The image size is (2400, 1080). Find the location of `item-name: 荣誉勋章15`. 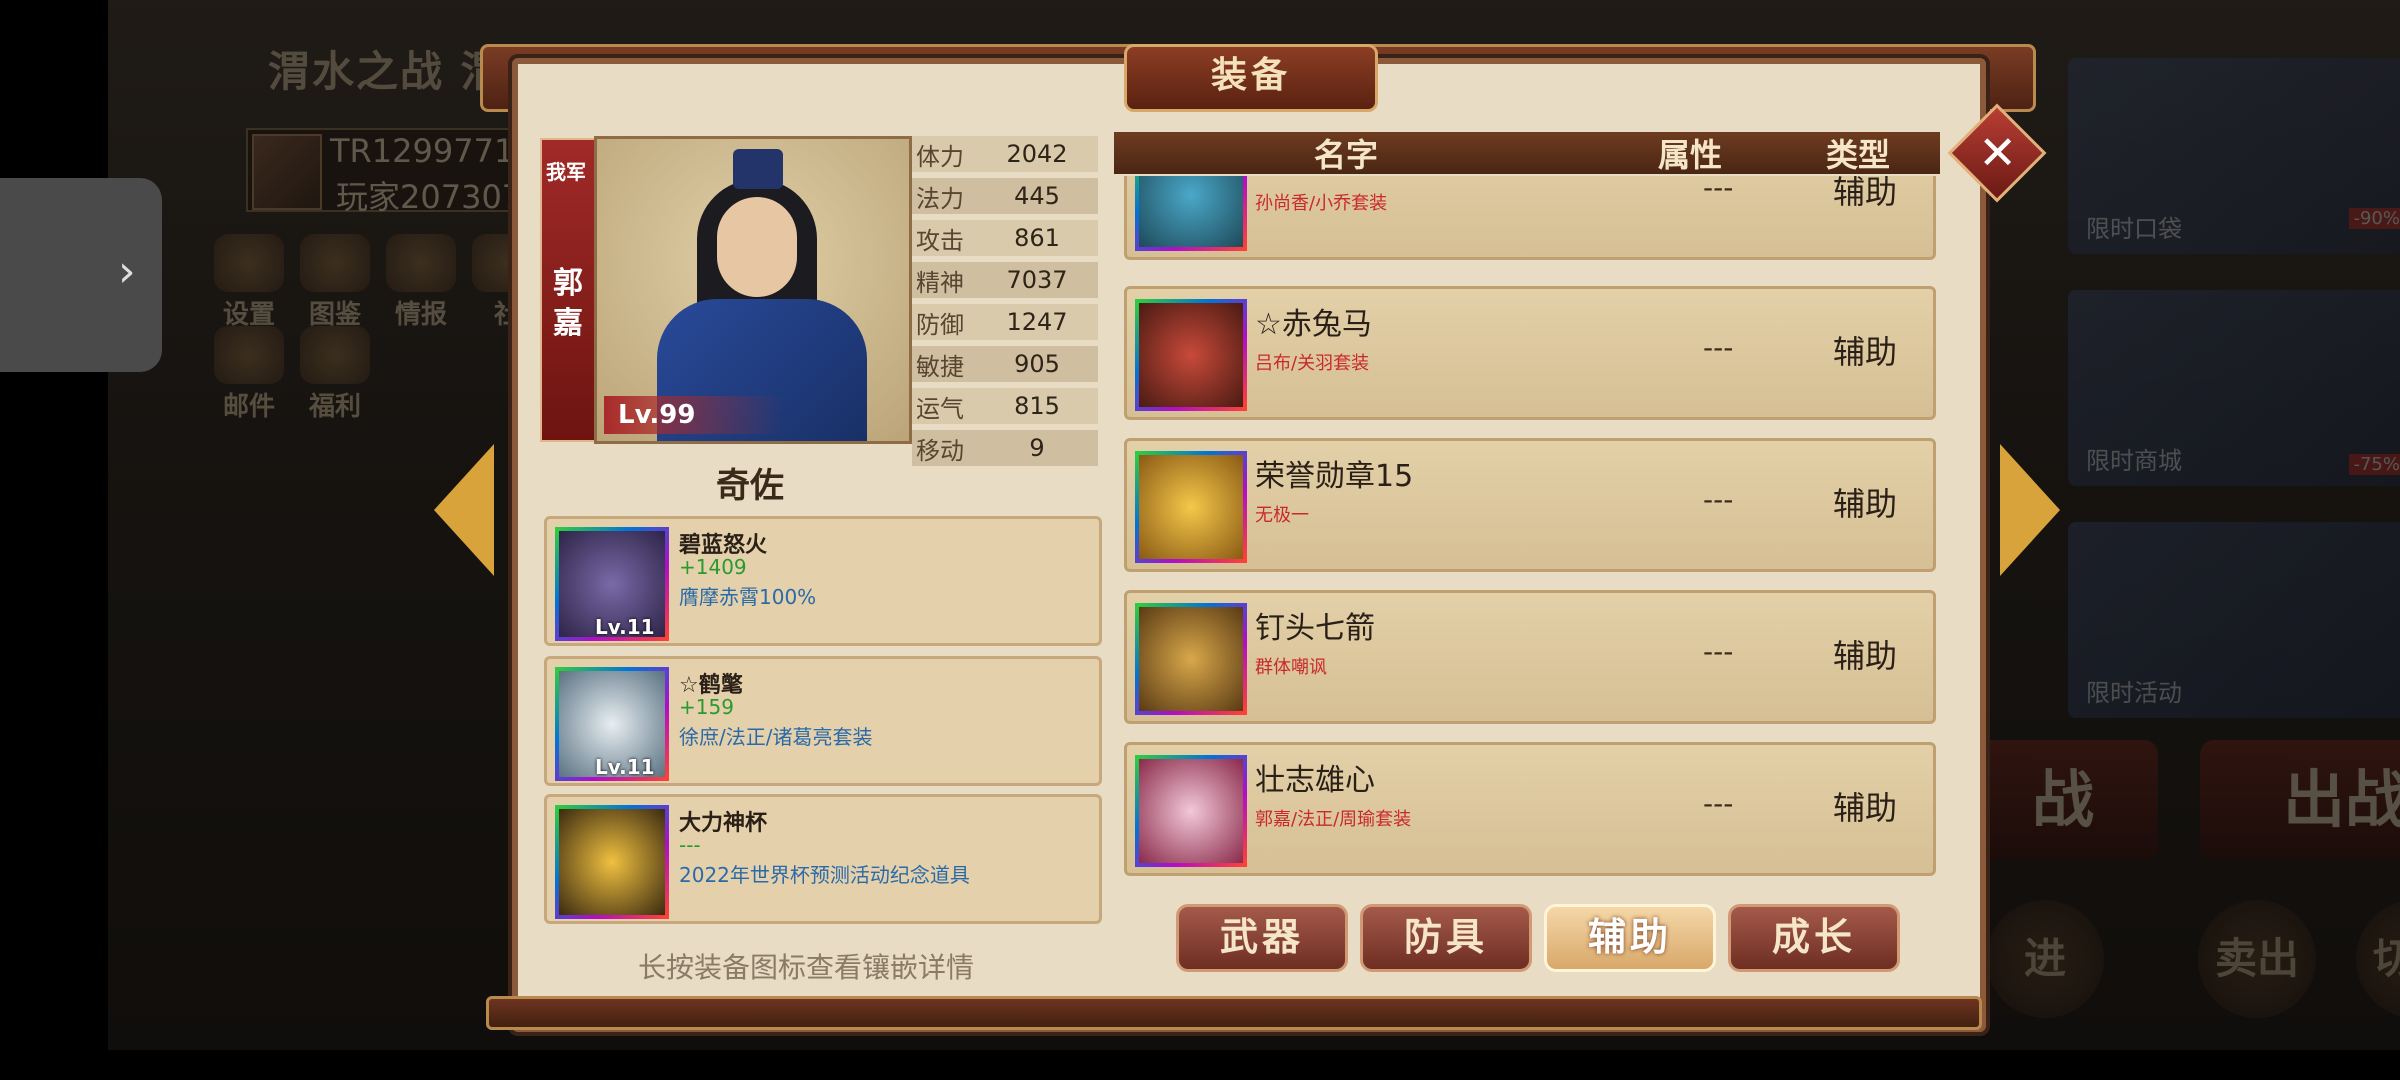

item-name: 荣誉勋章15 is located at coordinates (1334, 476).